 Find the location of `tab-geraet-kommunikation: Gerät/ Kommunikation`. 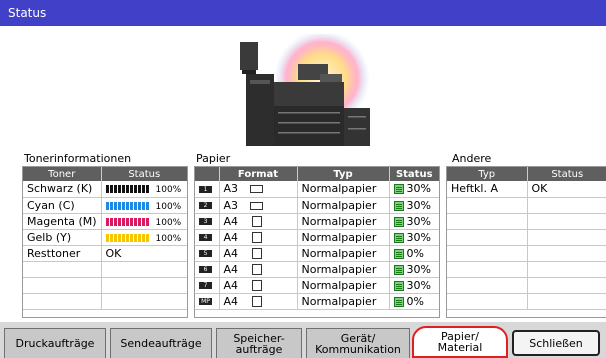

tab-geraet-kommunikation: Gerät/ Kommunikation is located at coordinates (358, 343).